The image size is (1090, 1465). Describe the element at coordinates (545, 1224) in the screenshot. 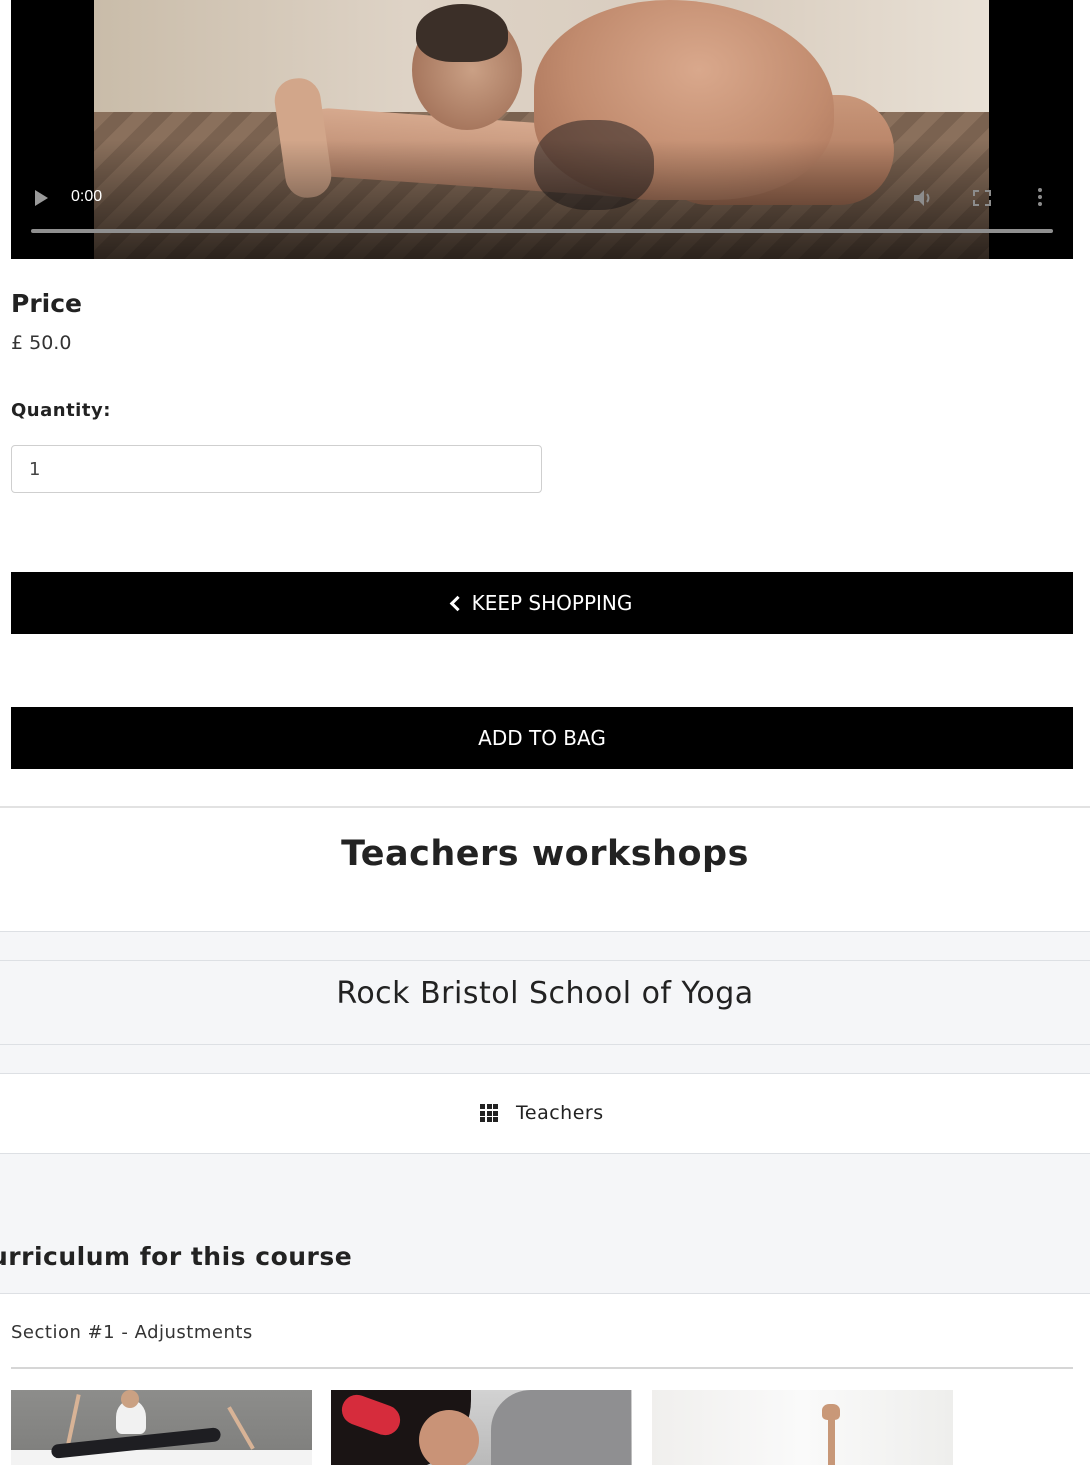

I see `curriculum-band` at that location.